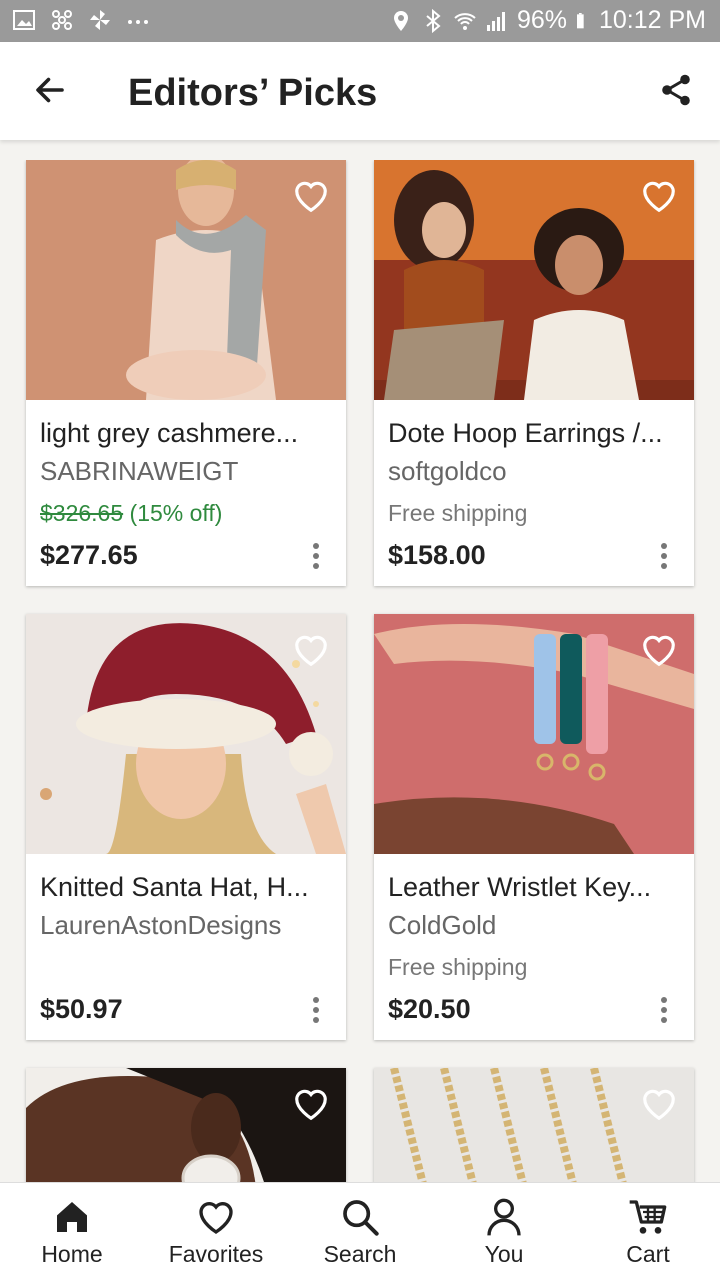 Image resolution: width=720 pixels, height=1281 pixels. Describe the element at coordinates (81, 1009) in the screenshot. I see `listing-price: $50.97` at that location.